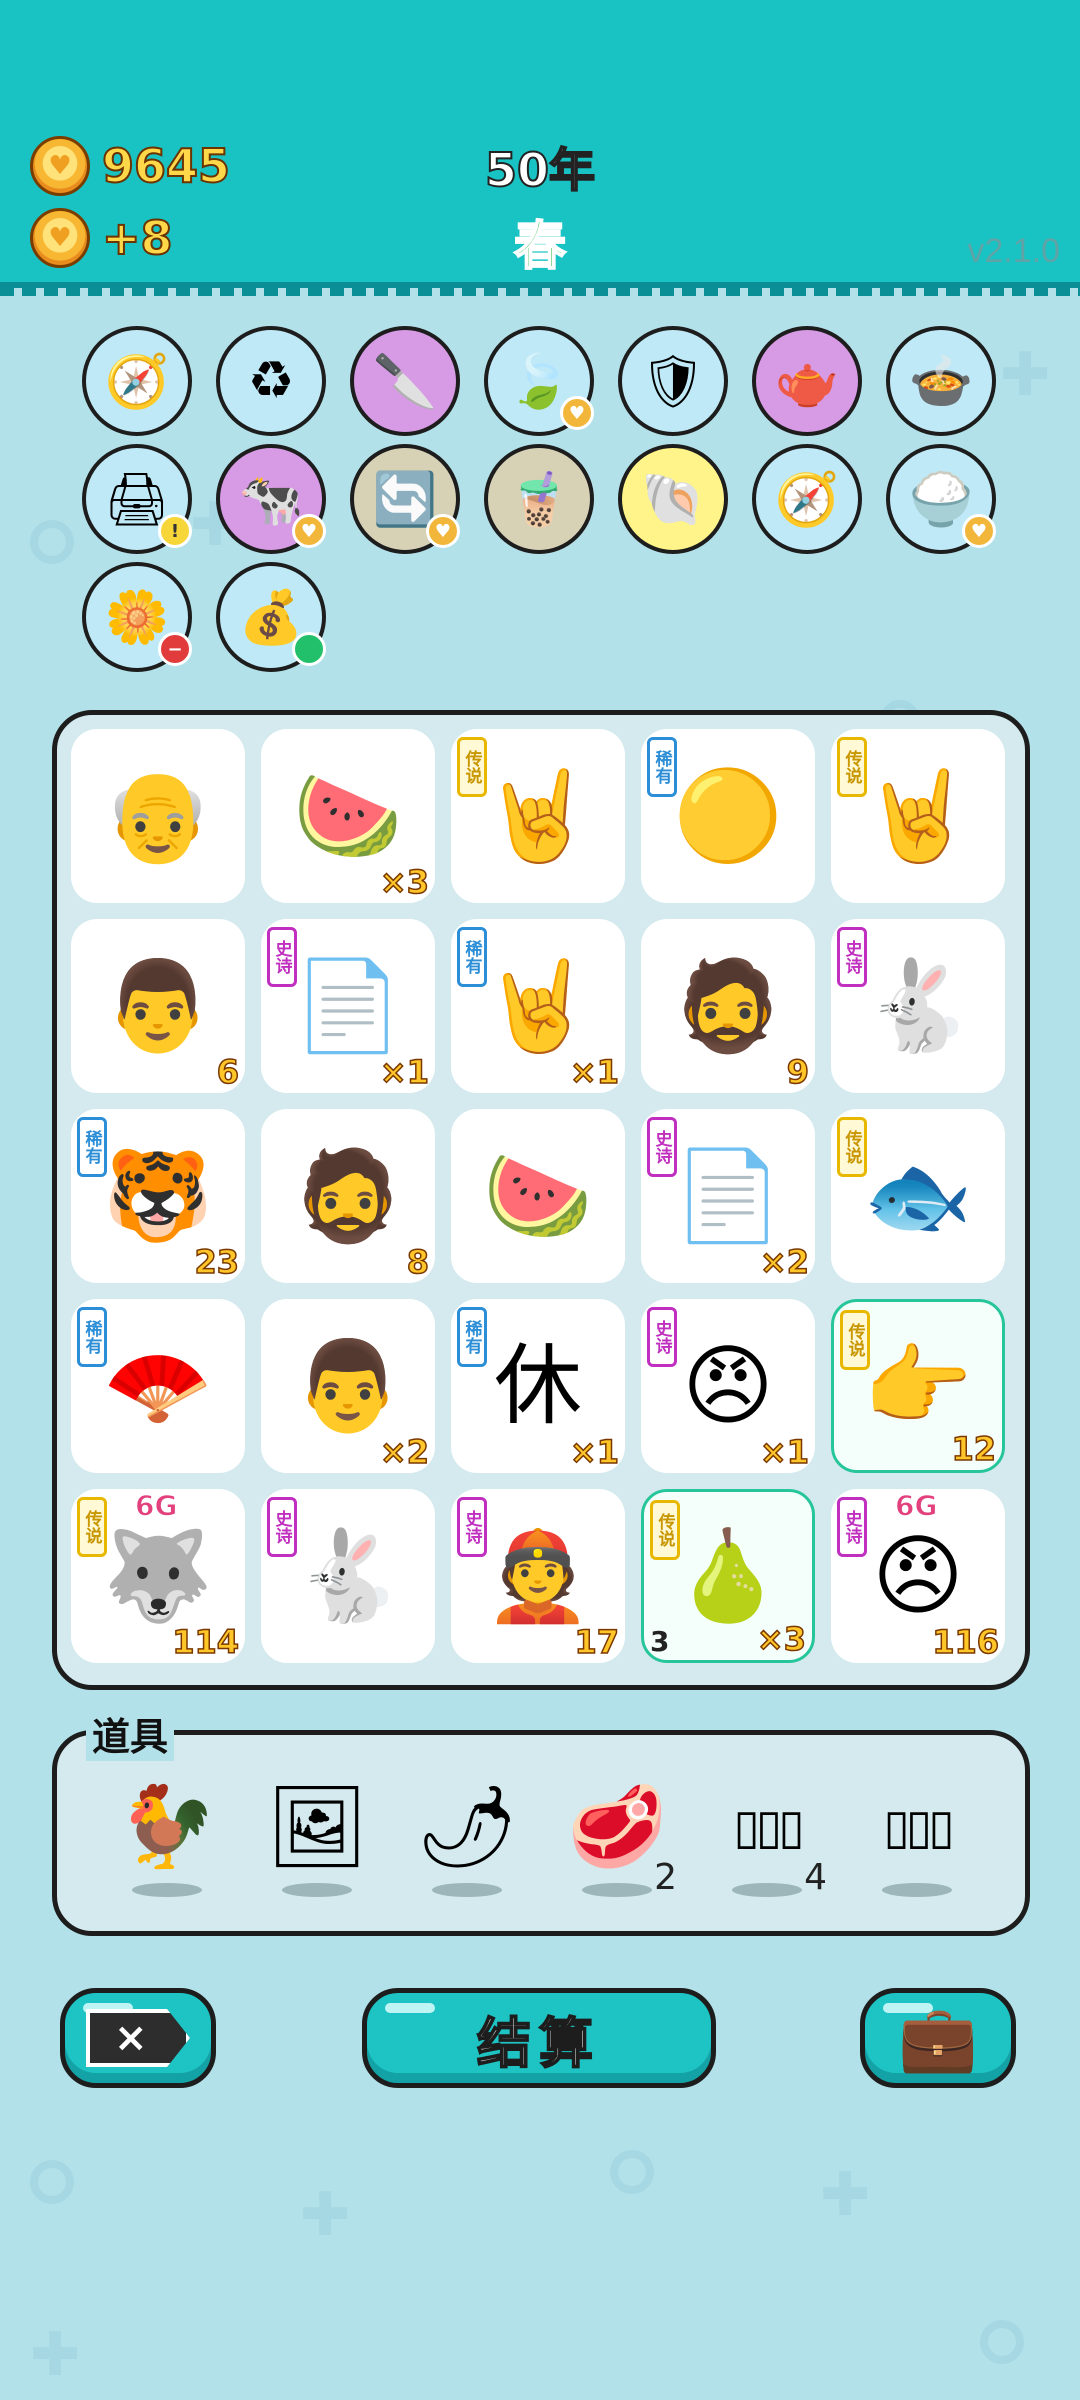 The height and width of the screenshot is (2400, 1080). What do you see at coordinates (538, 1196) in the screenshot?
I see `board-cell-watermelon: 🍉` at bounding box center [538, 1196].